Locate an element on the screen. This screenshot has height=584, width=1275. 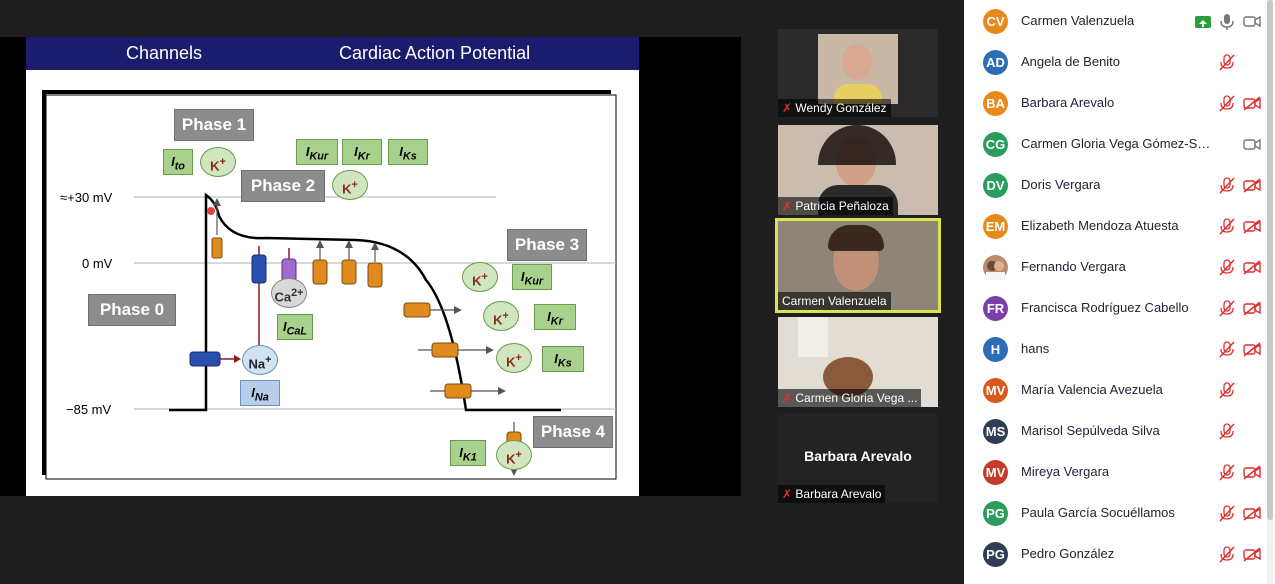
channel-phase3-c is located at coordinates (458, 391).